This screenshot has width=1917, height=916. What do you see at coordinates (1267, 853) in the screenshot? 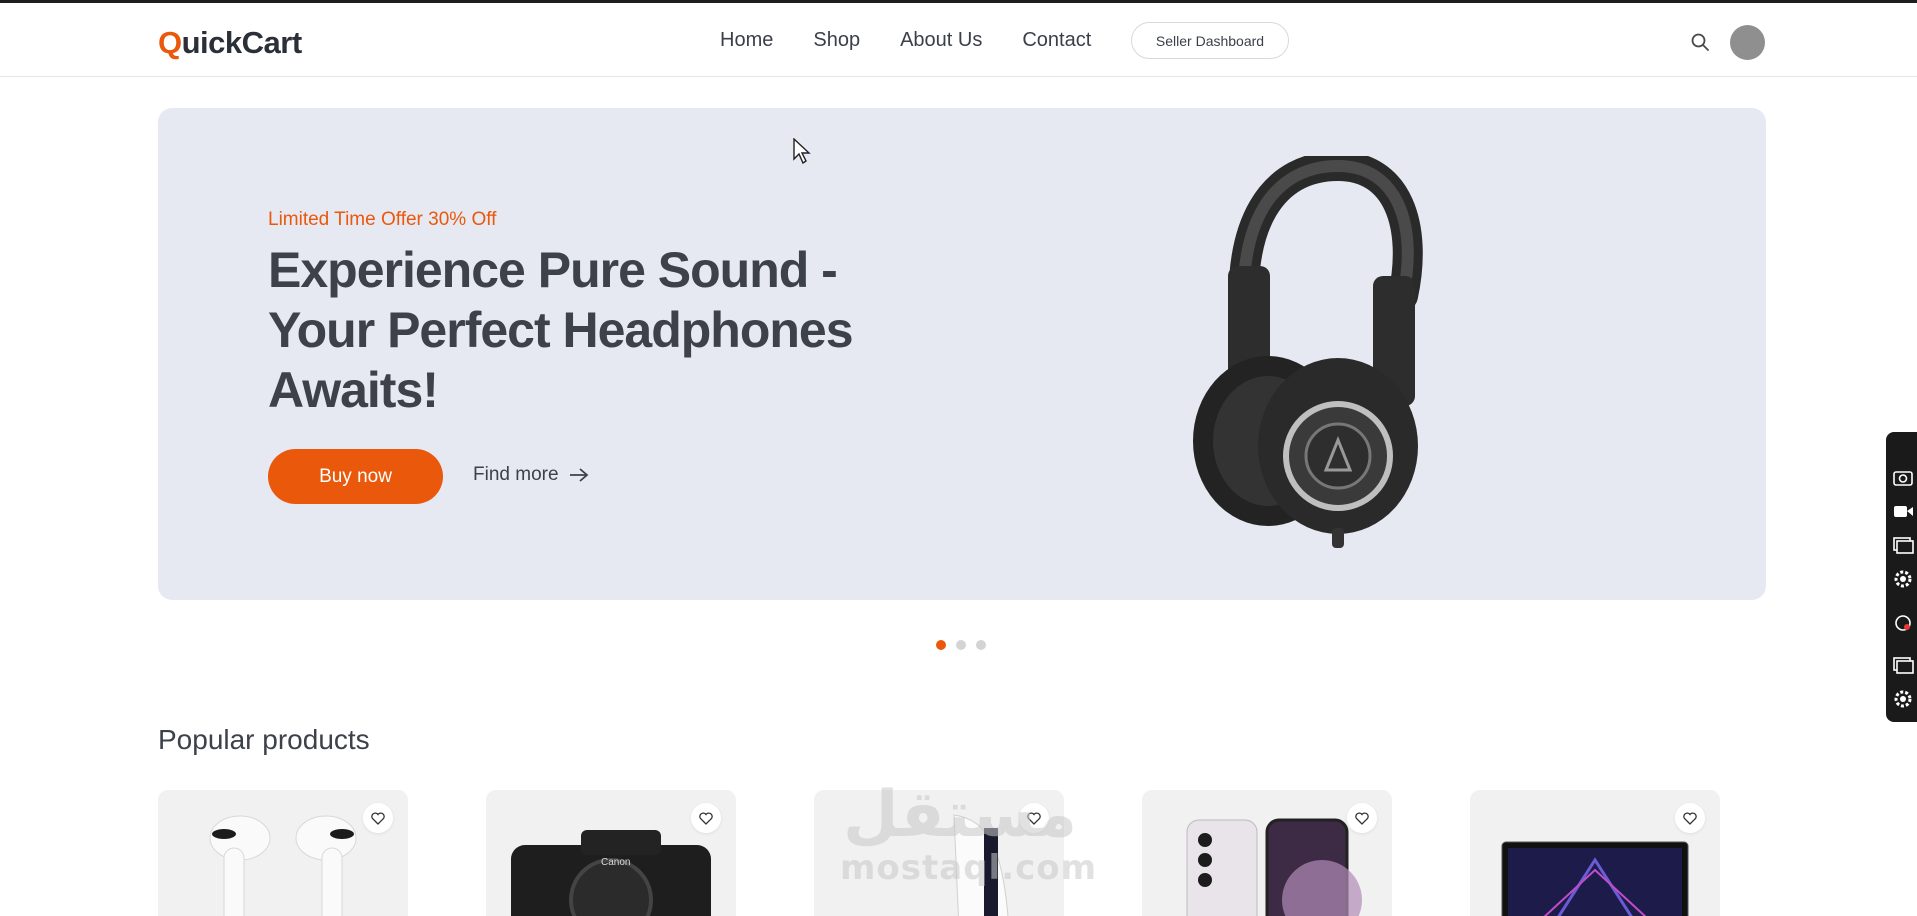
I see `product-card-phone` at bounding box center [1267, 853].